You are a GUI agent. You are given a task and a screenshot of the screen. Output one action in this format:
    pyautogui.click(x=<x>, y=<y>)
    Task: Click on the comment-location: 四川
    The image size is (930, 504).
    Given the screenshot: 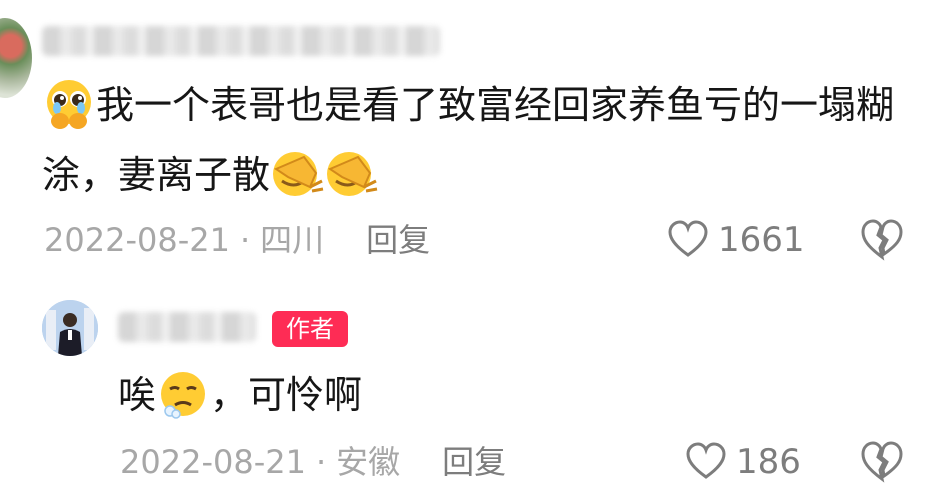 What is the action you would take?
    pyautogui.click(x=292, y=240)
    